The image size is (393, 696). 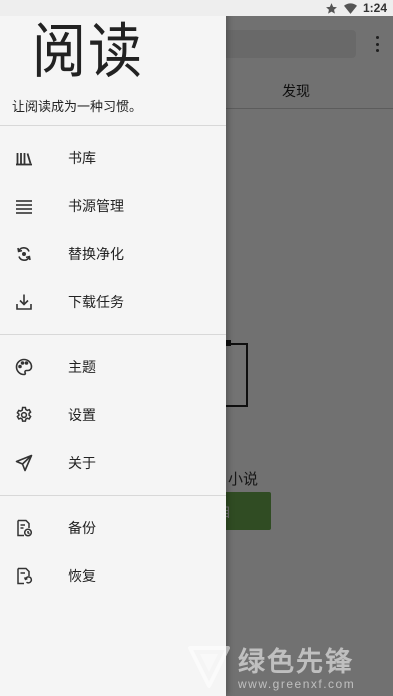 What do you see at coordinates (82, 464) in the screenshot?
I see `menu-label: 关于` at bounding box center [82, 464].